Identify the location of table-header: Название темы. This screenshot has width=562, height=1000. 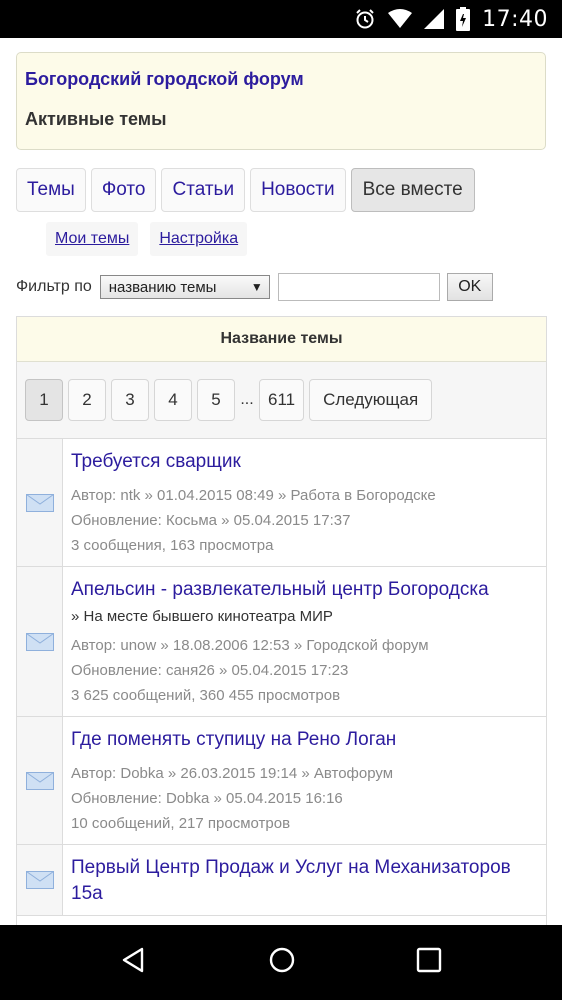
(281, 339).